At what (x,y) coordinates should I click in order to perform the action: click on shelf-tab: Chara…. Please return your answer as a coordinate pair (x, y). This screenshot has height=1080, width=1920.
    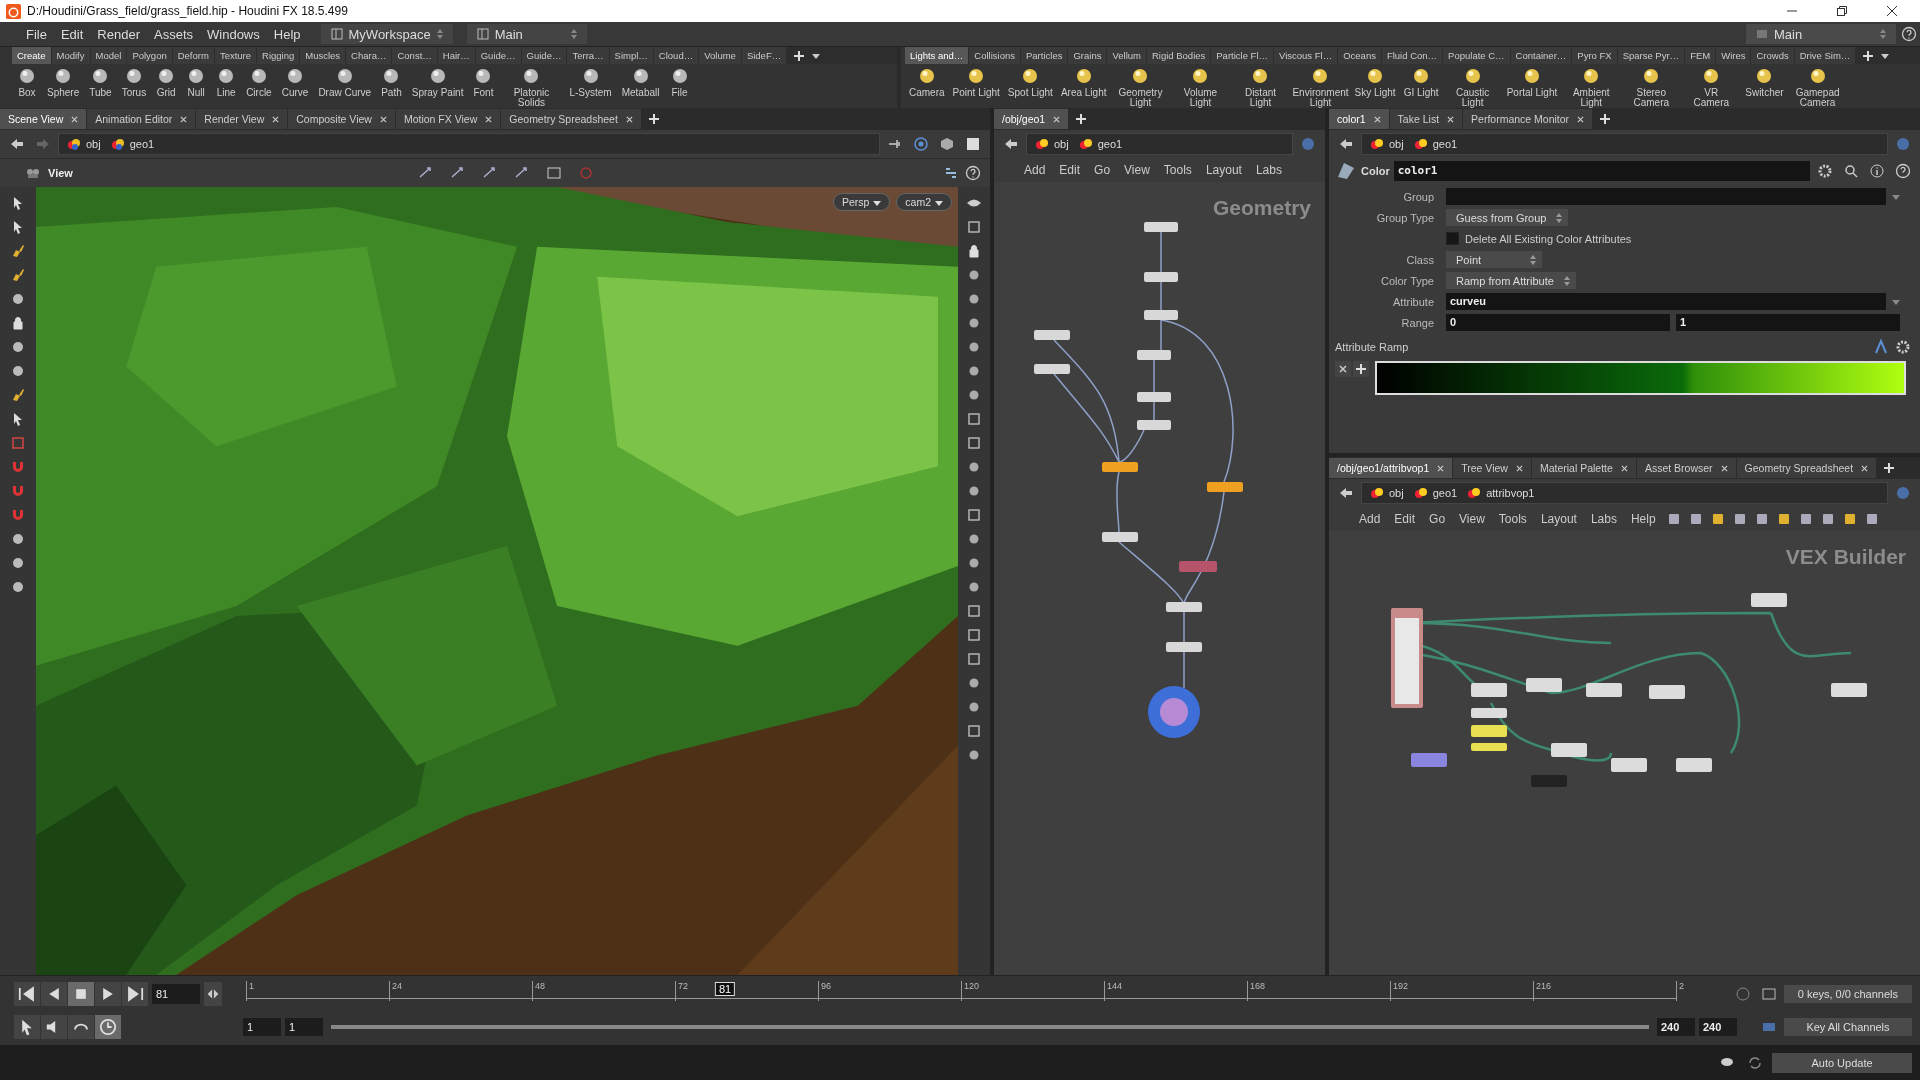
    Looking at the image, I should click on (369, 55).